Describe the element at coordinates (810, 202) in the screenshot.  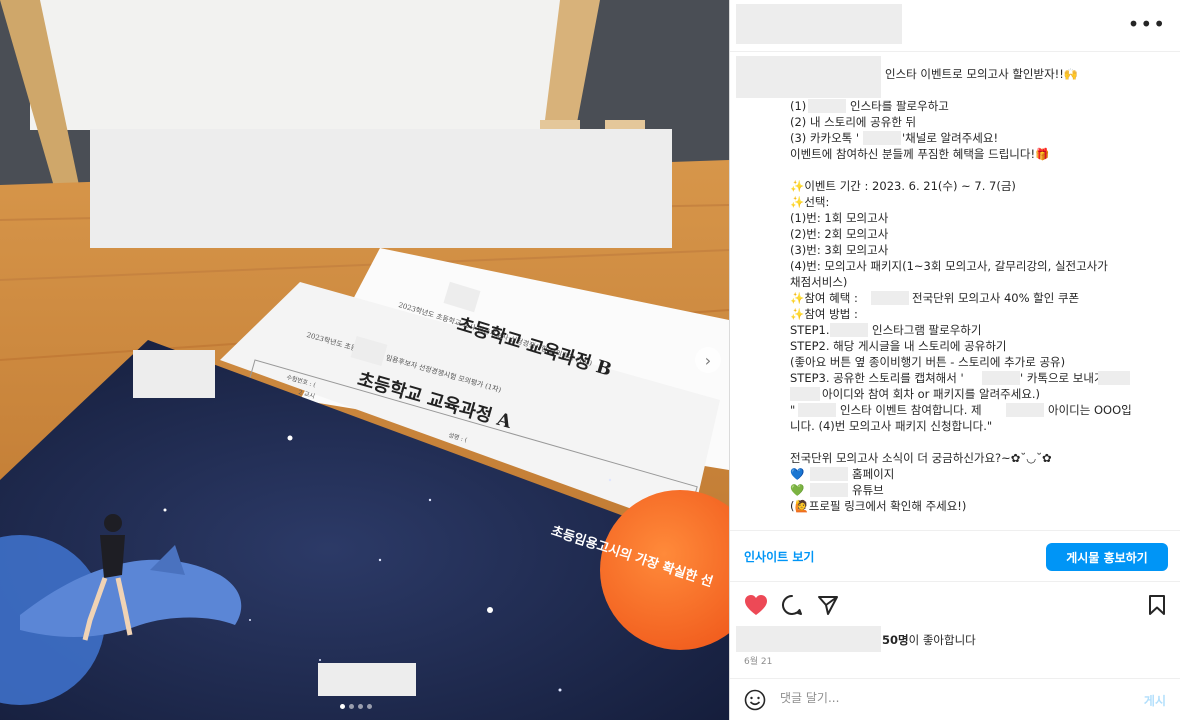
I see `caption-line: ✨선택:` at that location.